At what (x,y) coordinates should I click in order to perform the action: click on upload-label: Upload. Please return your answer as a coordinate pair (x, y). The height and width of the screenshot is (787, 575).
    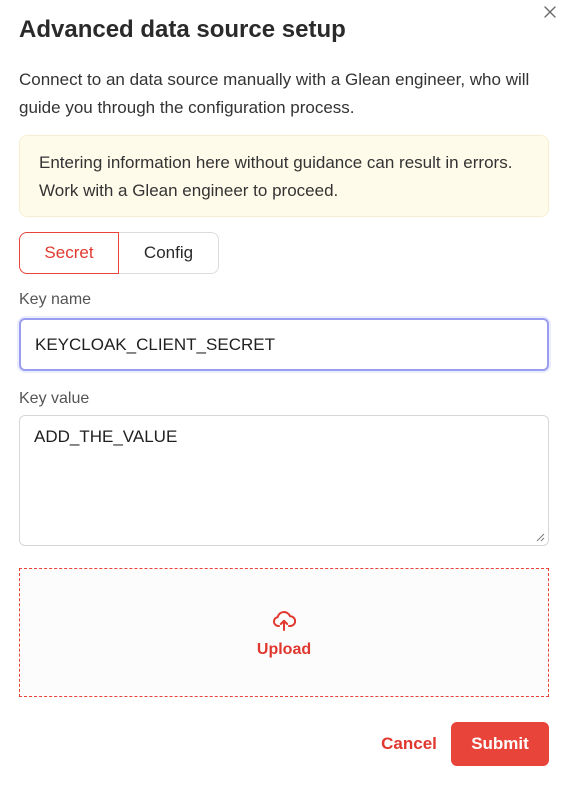
    Looking at the image, I should click on (284, 649).